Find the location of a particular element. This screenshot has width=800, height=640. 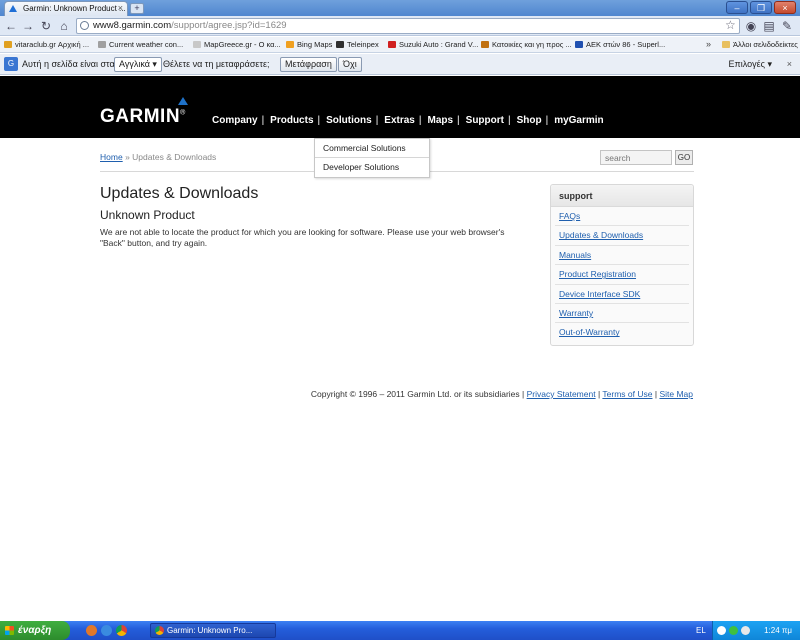

wrench-icon: ✎ is located at coordinates (787, 26).